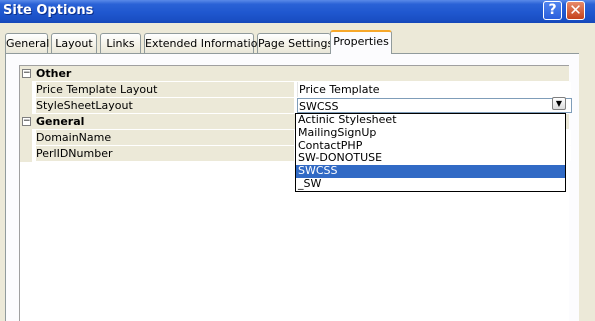  What do you see at coordinates (294, 73) in the screenshot?
I see `category-other: − Other` at bounding box center [294, 73].